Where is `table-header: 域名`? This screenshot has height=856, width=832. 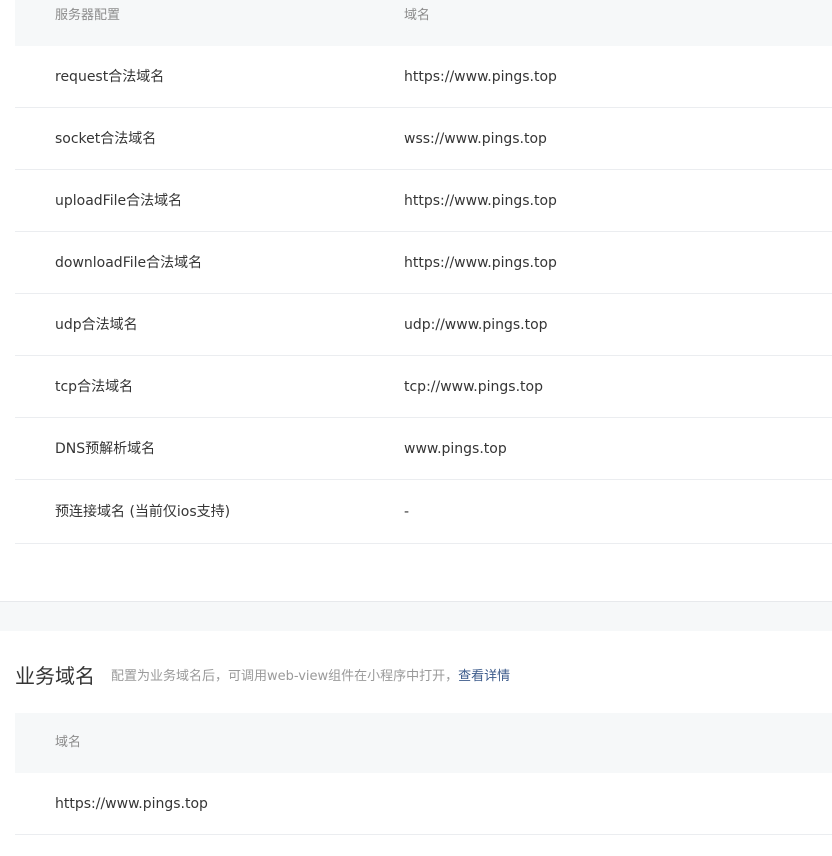 table-header: 域名 is located at coordinates (423, 743).